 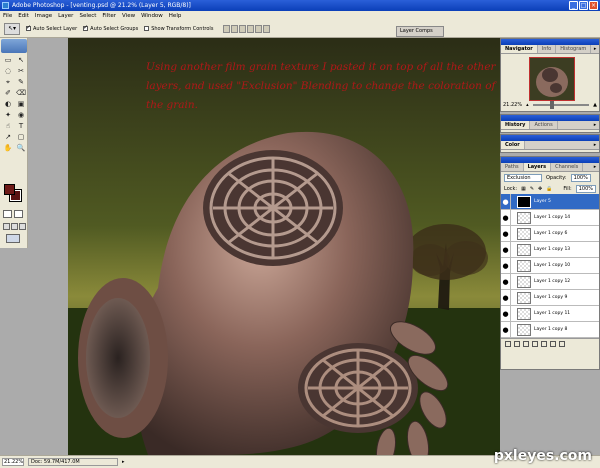 I want to click on pen-tool-icon: ☝, so click(x=8, y=126).